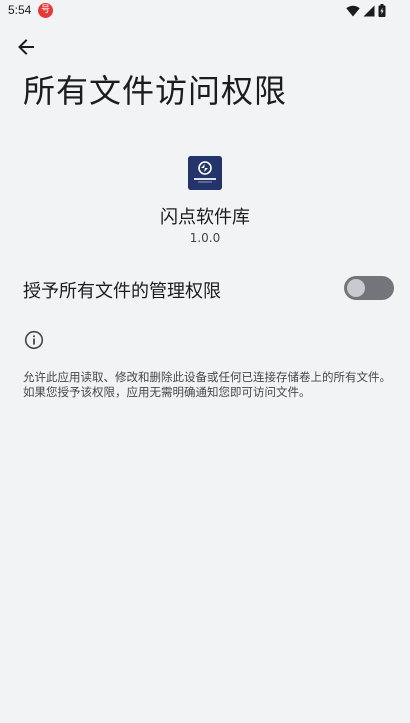 The height and width of the screenshot is (723, 410). Describe the element at coordinates (369, 10) in the screenshot. I see `signal-icon` at that location.